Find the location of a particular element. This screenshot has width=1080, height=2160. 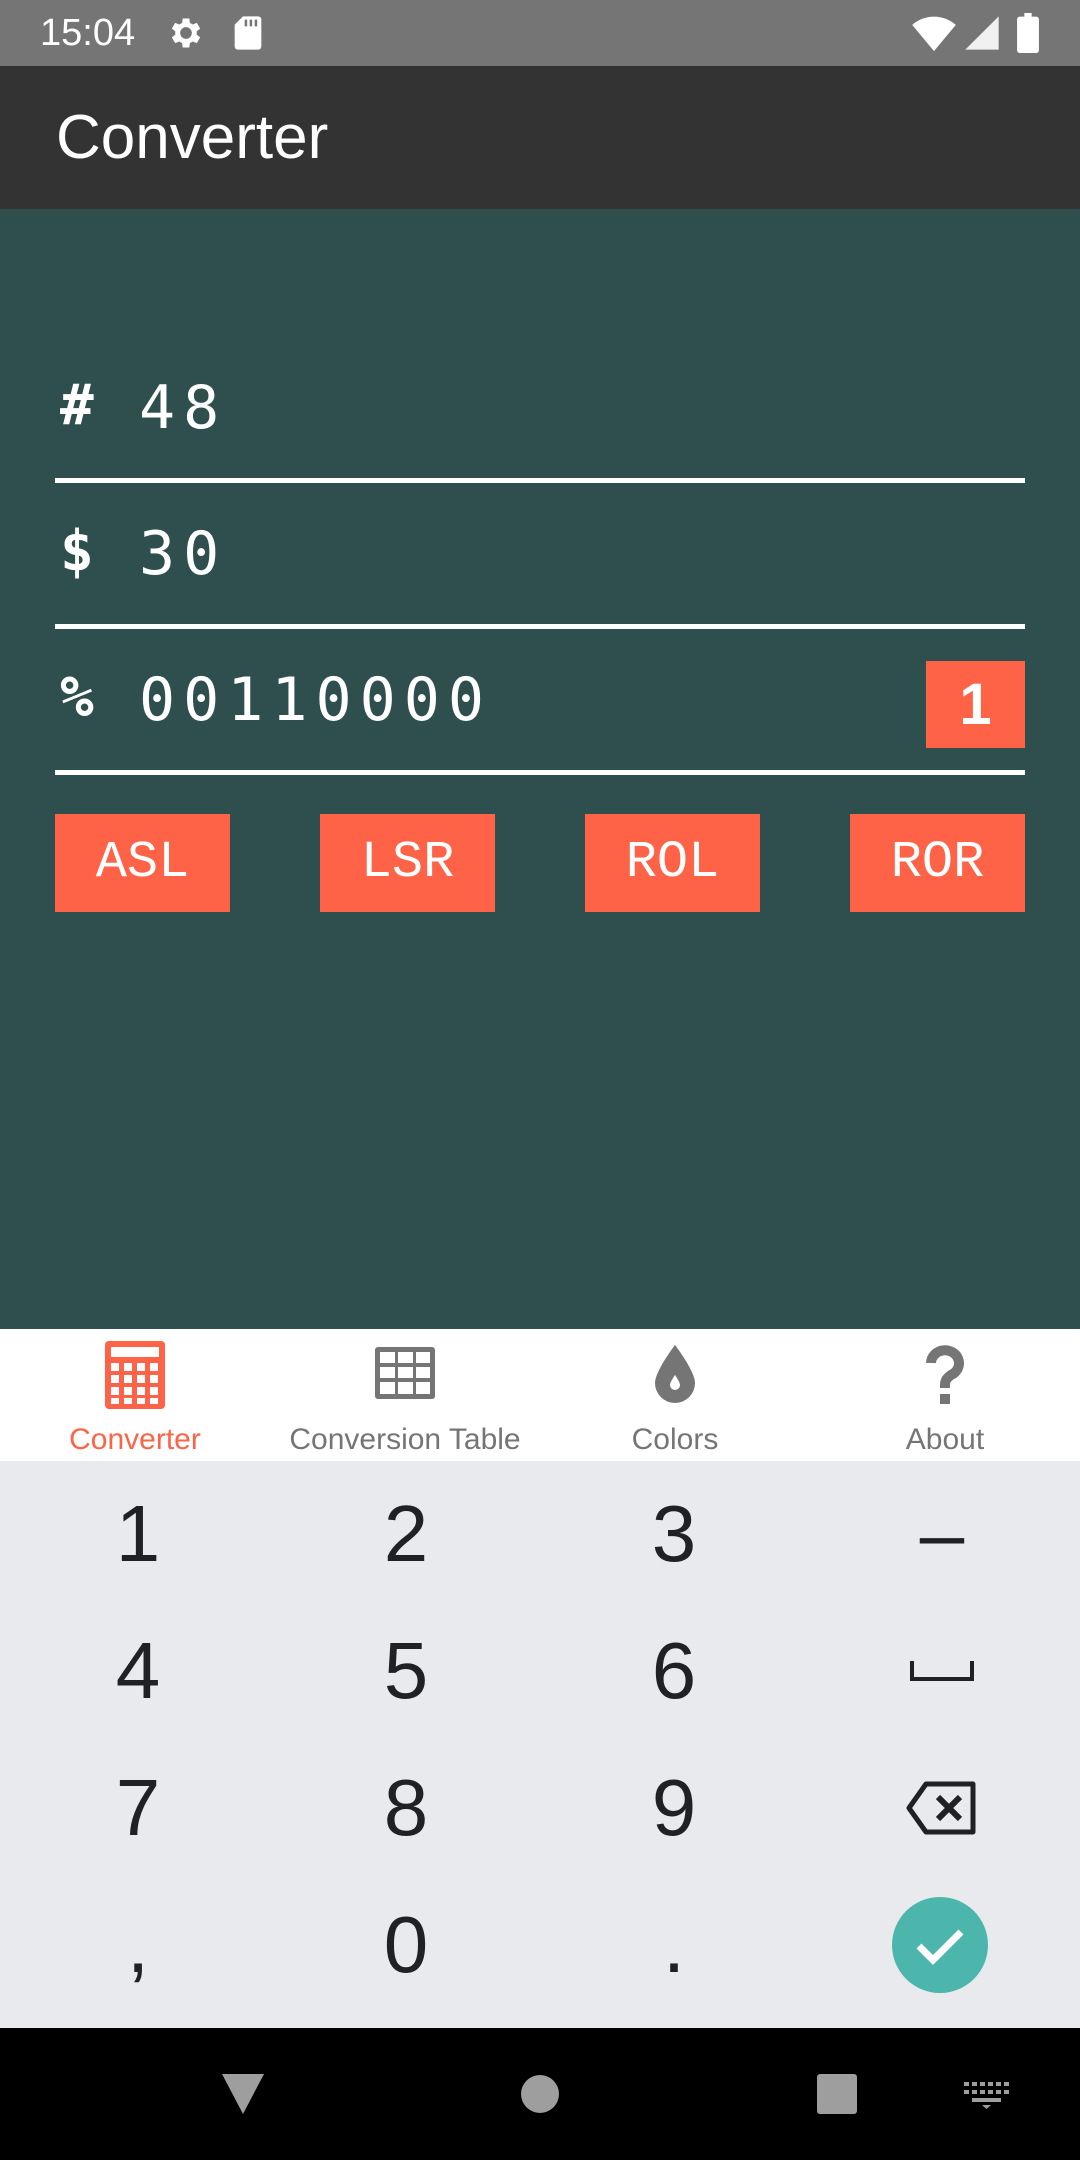

key-8: 8 is located at coordinates (406, 1808).